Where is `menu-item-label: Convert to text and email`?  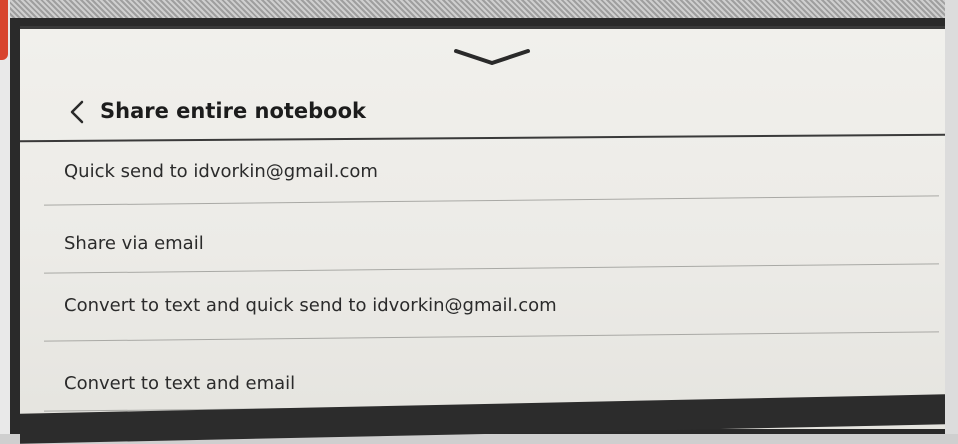
menu-item-label: Convert to text and email is located at coordinates (180, 383).